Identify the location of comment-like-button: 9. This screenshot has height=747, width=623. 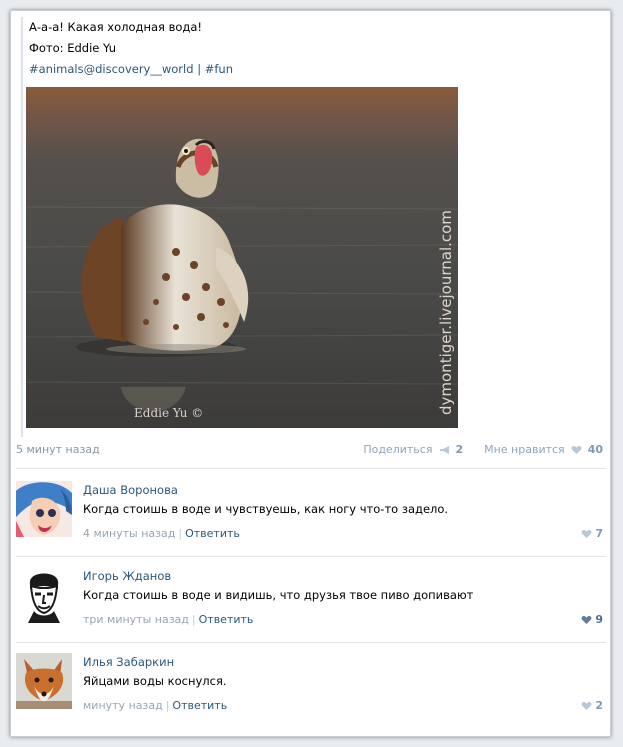
(590, 619).